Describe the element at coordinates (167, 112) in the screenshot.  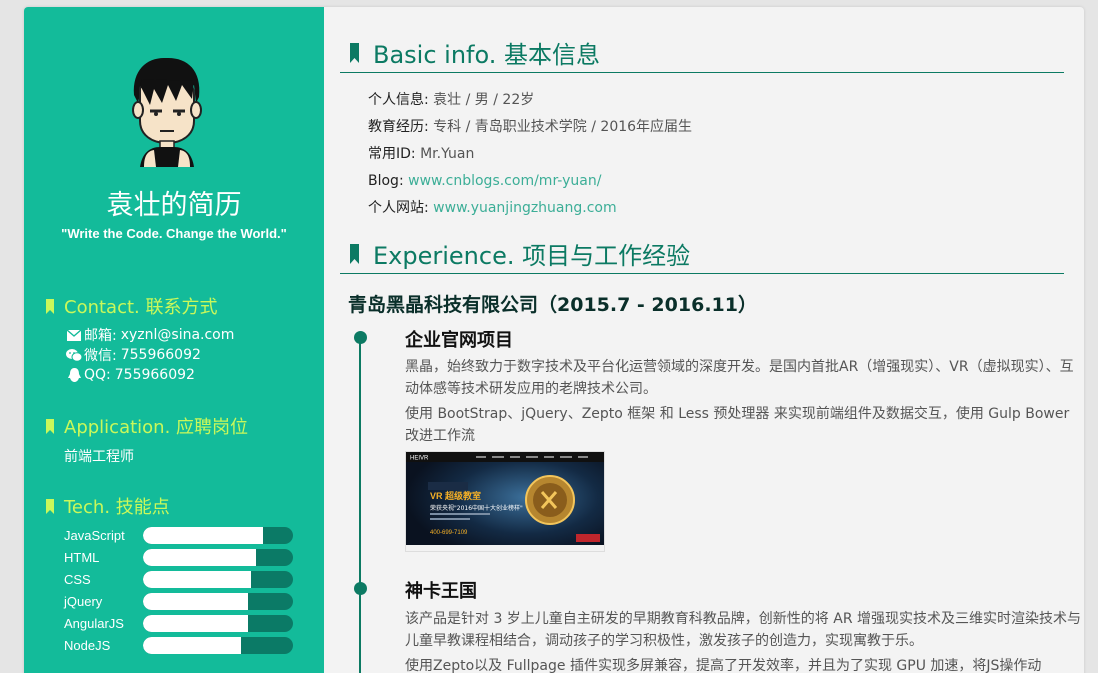
I see `avatar` at that location.